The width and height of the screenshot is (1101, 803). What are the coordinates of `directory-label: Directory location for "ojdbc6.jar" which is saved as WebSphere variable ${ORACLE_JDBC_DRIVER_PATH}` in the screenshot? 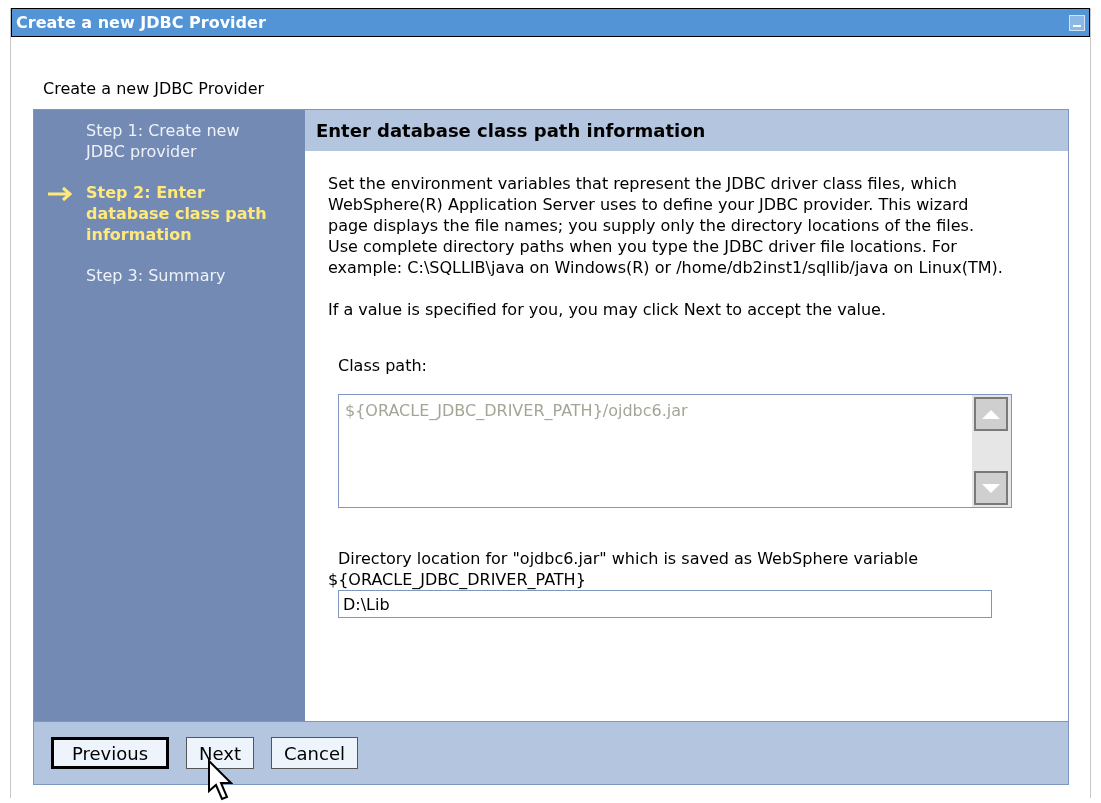 It's located at (624, 569).